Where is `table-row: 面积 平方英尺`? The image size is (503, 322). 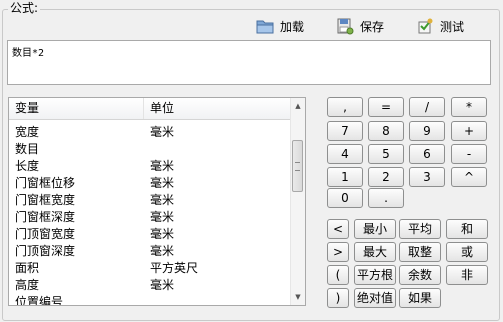
table-row: 面积 平方英尺 is located at coordinates (150, 268).